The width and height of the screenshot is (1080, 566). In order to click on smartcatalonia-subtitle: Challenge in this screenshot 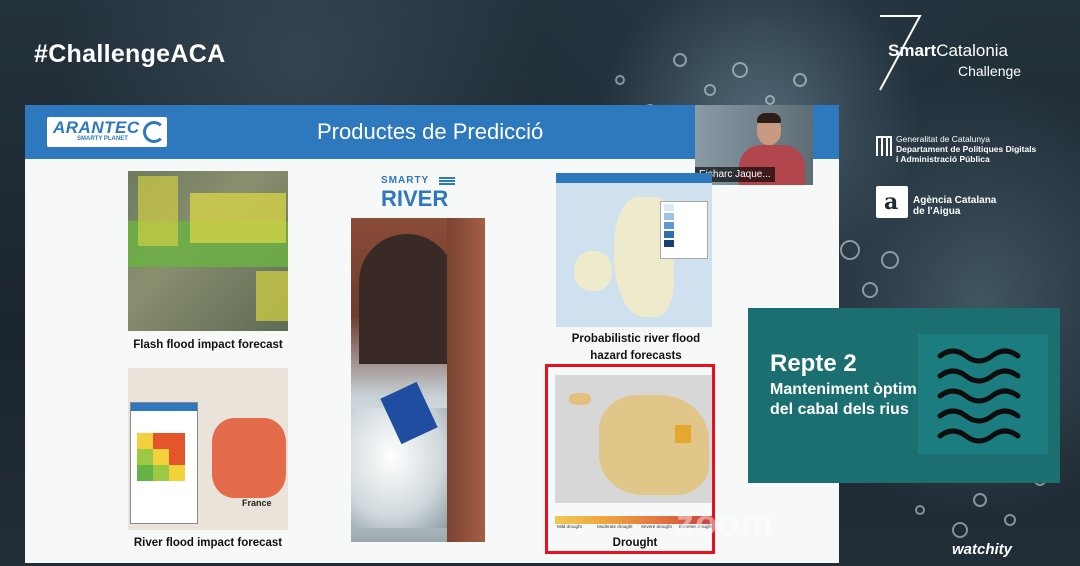, I will do `click(990, 71)`.